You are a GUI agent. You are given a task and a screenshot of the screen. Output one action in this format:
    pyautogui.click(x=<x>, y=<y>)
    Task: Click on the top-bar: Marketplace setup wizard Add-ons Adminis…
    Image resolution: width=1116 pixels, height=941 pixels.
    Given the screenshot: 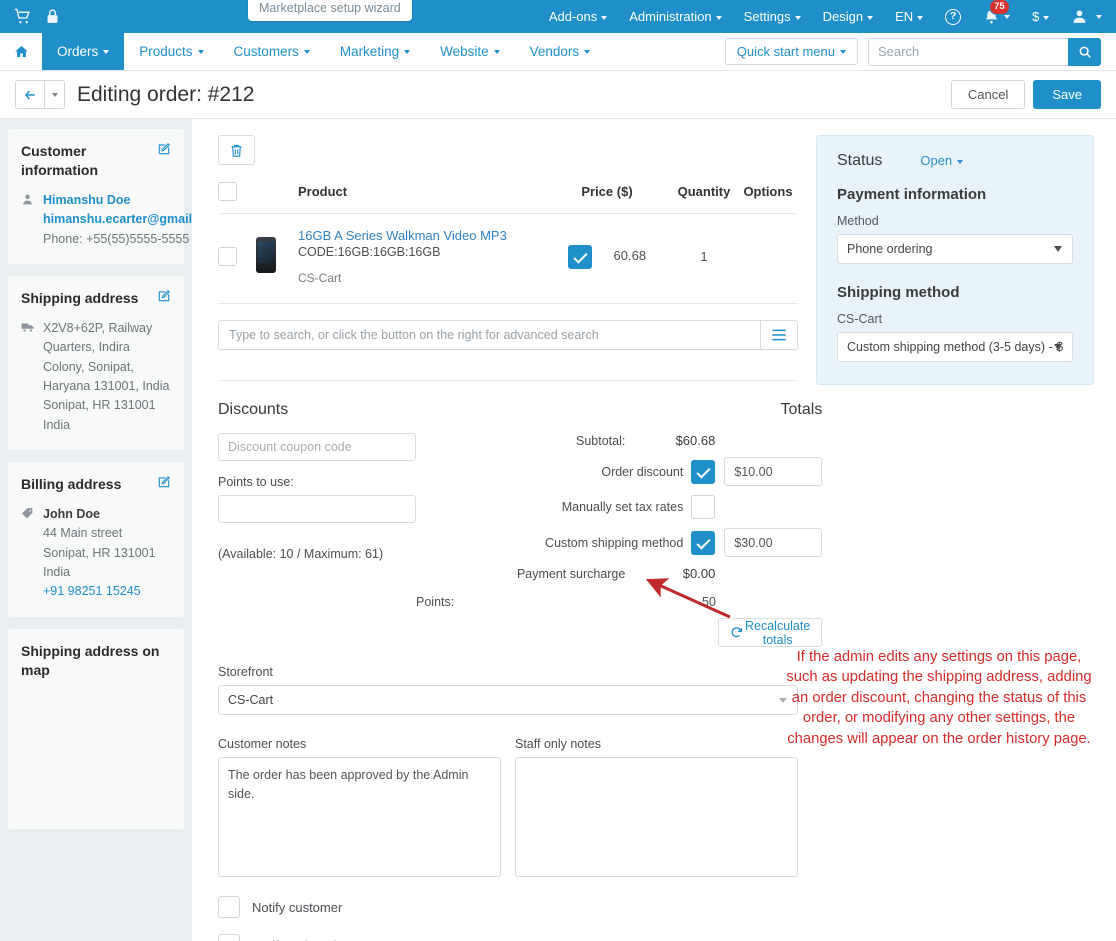 What is the action you would take?
    pyautogui.click(x=558, y=16)
    